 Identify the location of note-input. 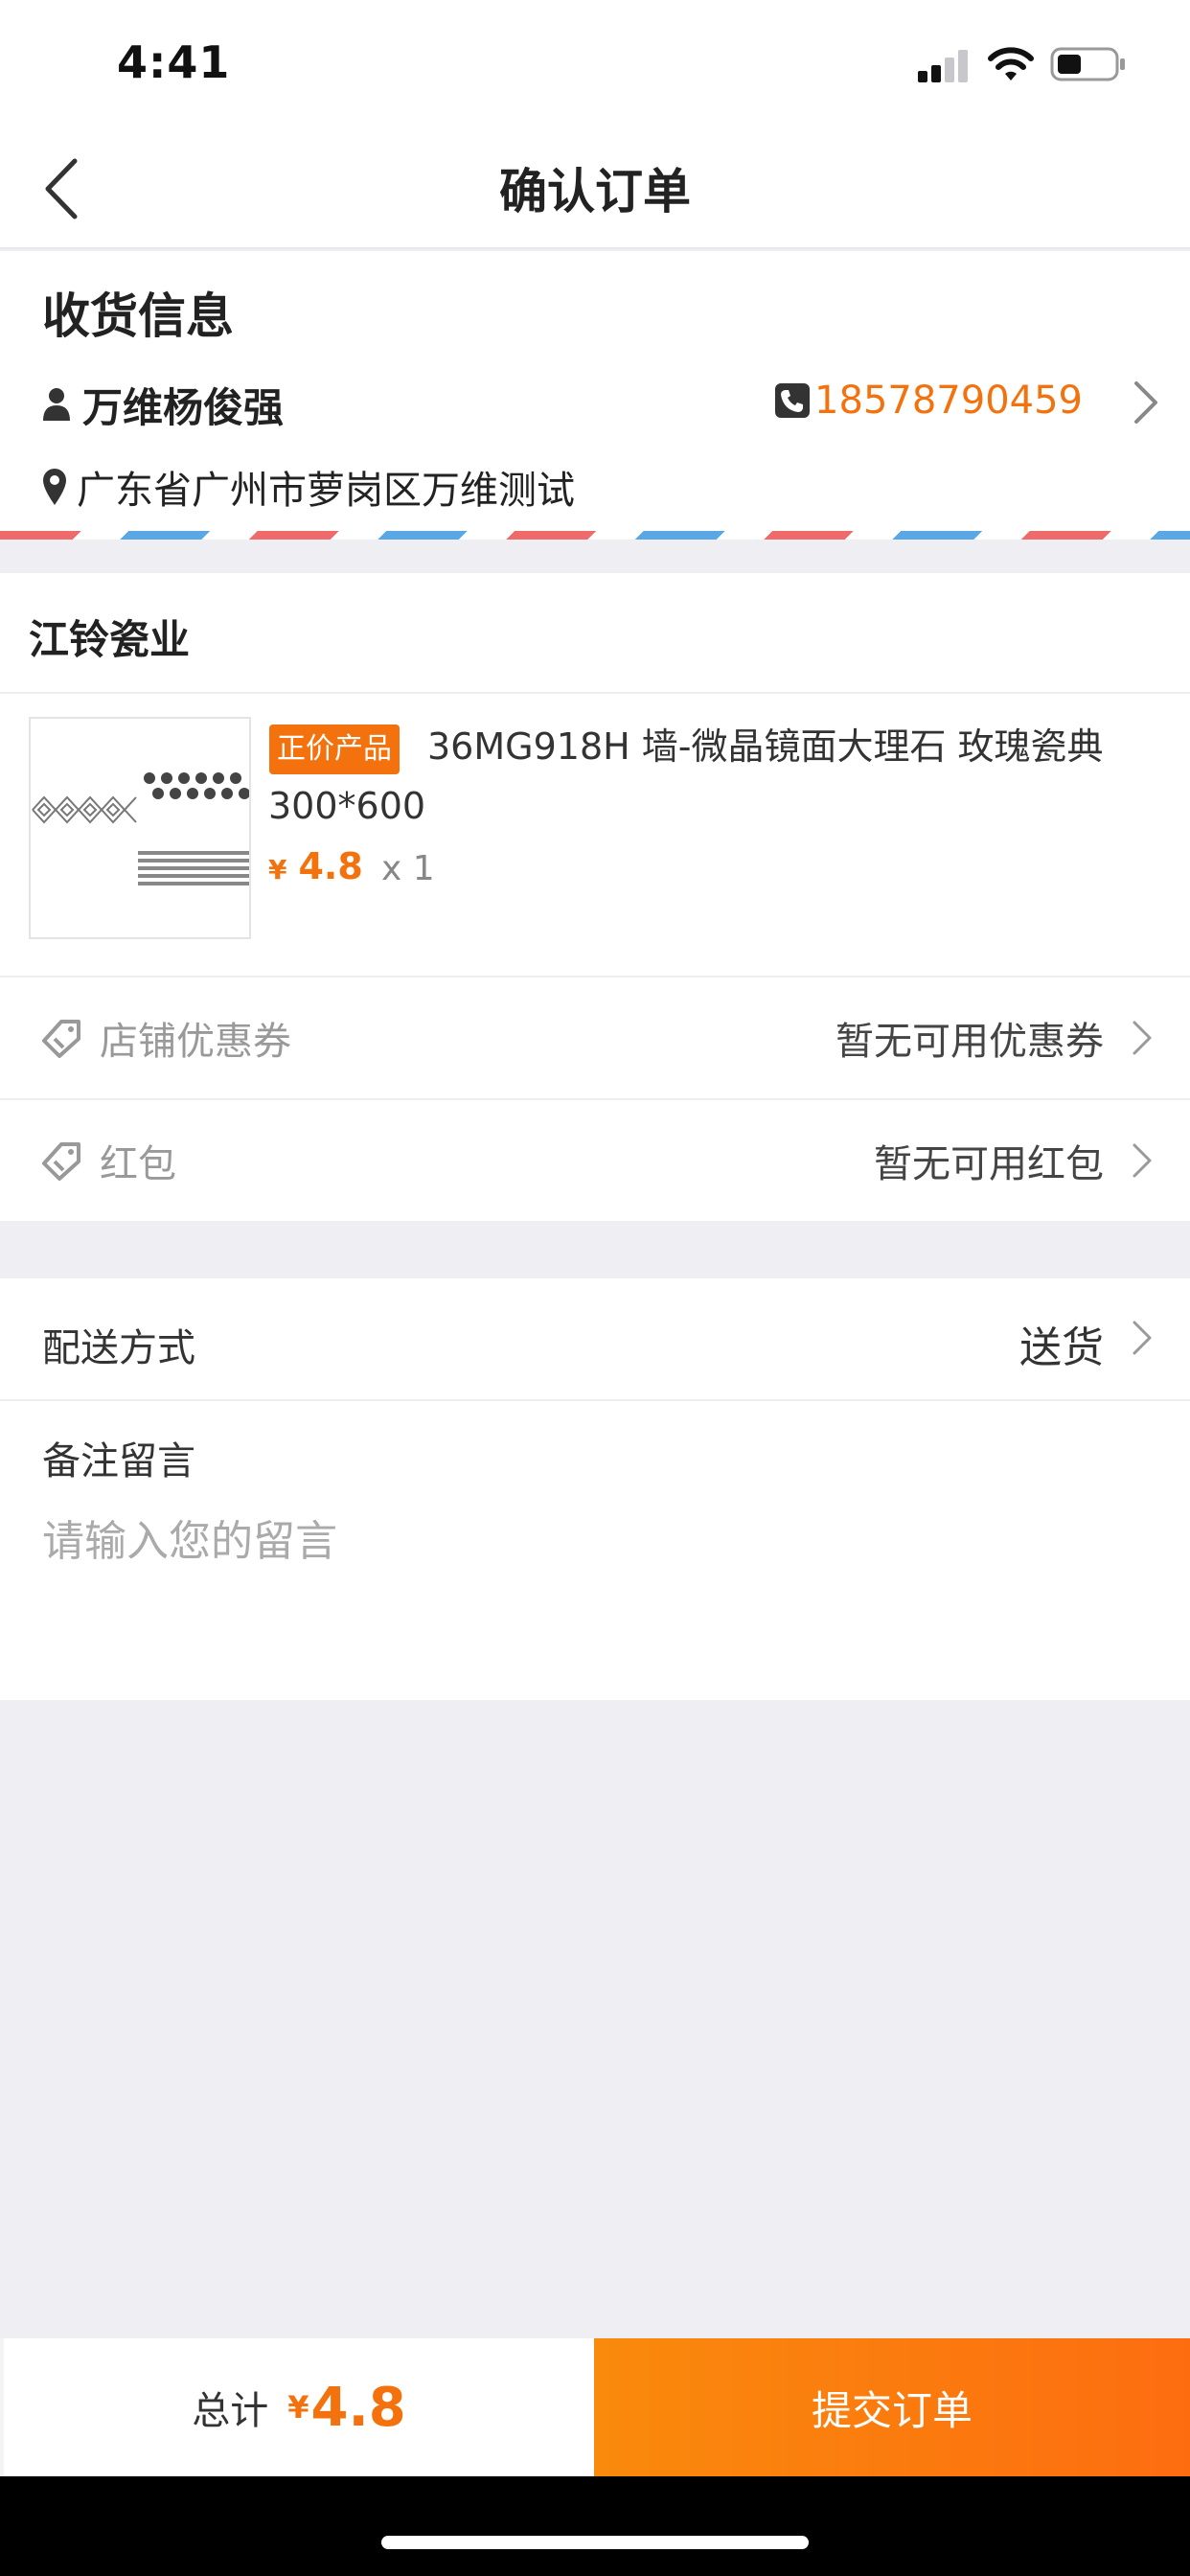
(593, 1583).